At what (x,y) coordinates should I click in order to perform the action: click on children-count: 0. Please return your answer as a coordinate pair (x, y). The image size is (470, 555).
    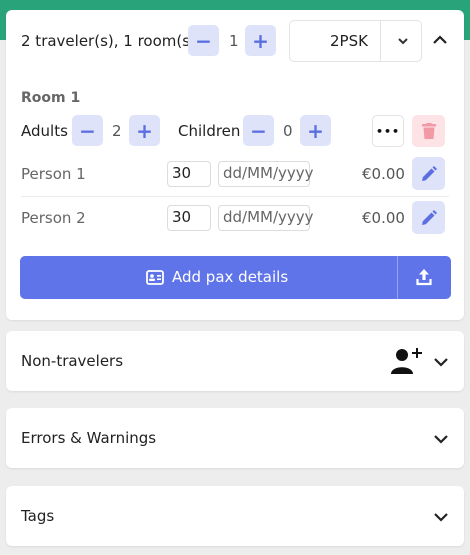
    Looking at the image, I should click on (288, 131).